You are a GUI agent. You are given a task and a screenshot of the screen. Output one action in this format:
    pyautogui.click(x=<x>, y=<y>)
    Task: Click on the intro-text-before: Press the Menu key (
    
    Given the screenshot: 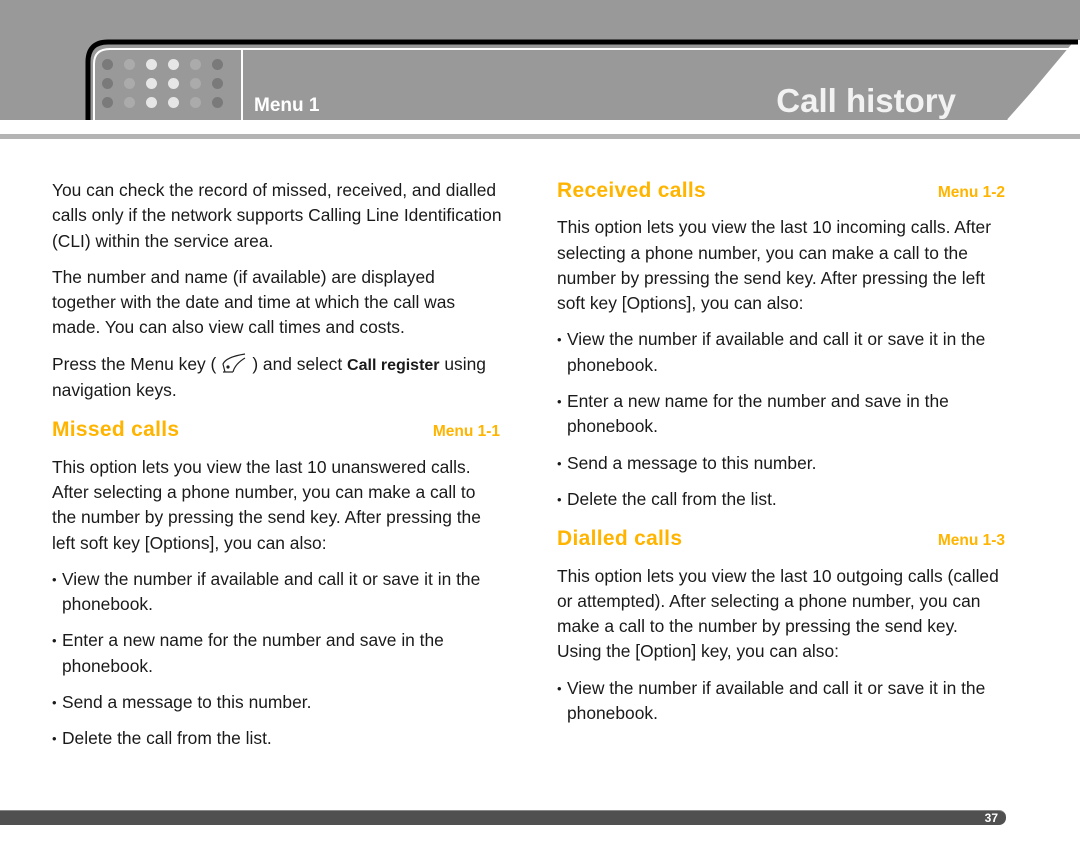 What is the action you would take?
    pyautogui.click(x=134, y=363)
    